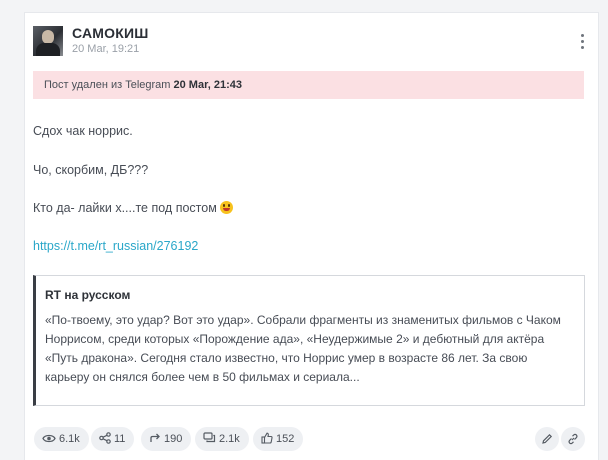  I want to click on telegram-link: https://t.me/rt_russian/276192, so click(115, 246).